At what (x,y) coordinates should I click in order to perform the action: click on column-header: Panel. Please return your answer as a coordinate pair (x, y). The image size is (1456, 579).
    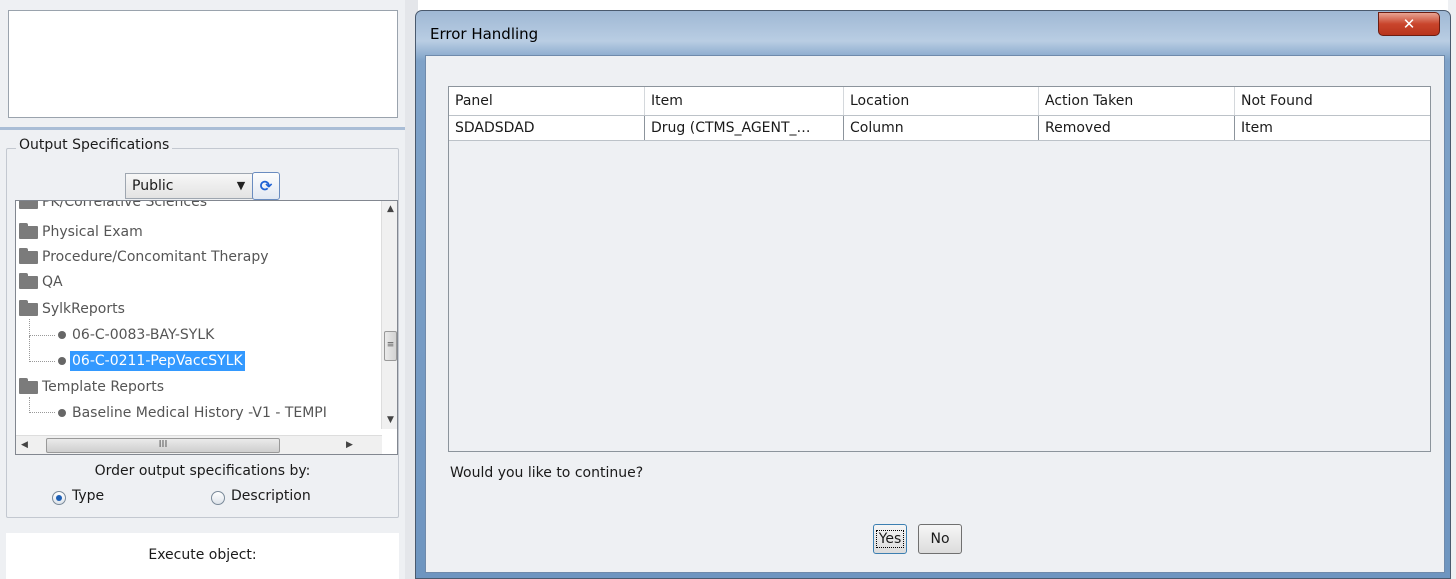
    Looking at the image, I should click on (547, 101).